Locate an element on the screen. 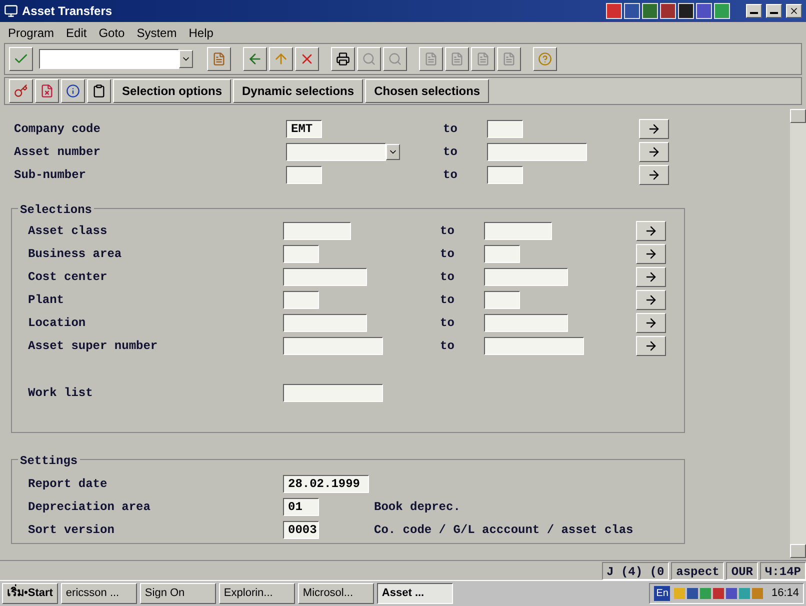 The width and height of the screenshot is (806, 606). scrollbar is located at coordinates (798, 333).